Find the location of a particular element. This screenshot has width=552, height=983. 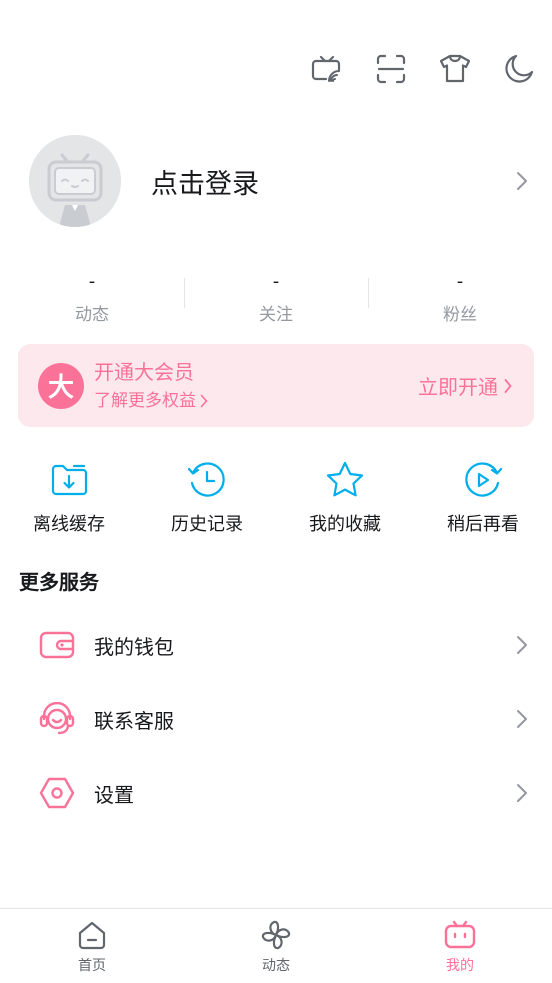

top-toolbar is located at coordinates (423, 69).